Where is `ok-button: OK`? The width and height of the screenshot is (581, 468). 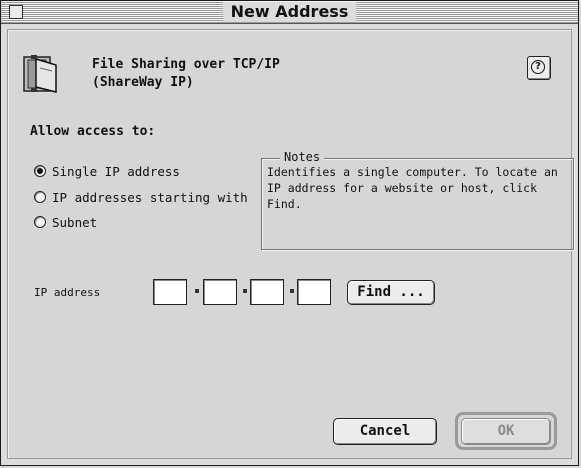
ok-button: OK is located at coordinates (506, 431).